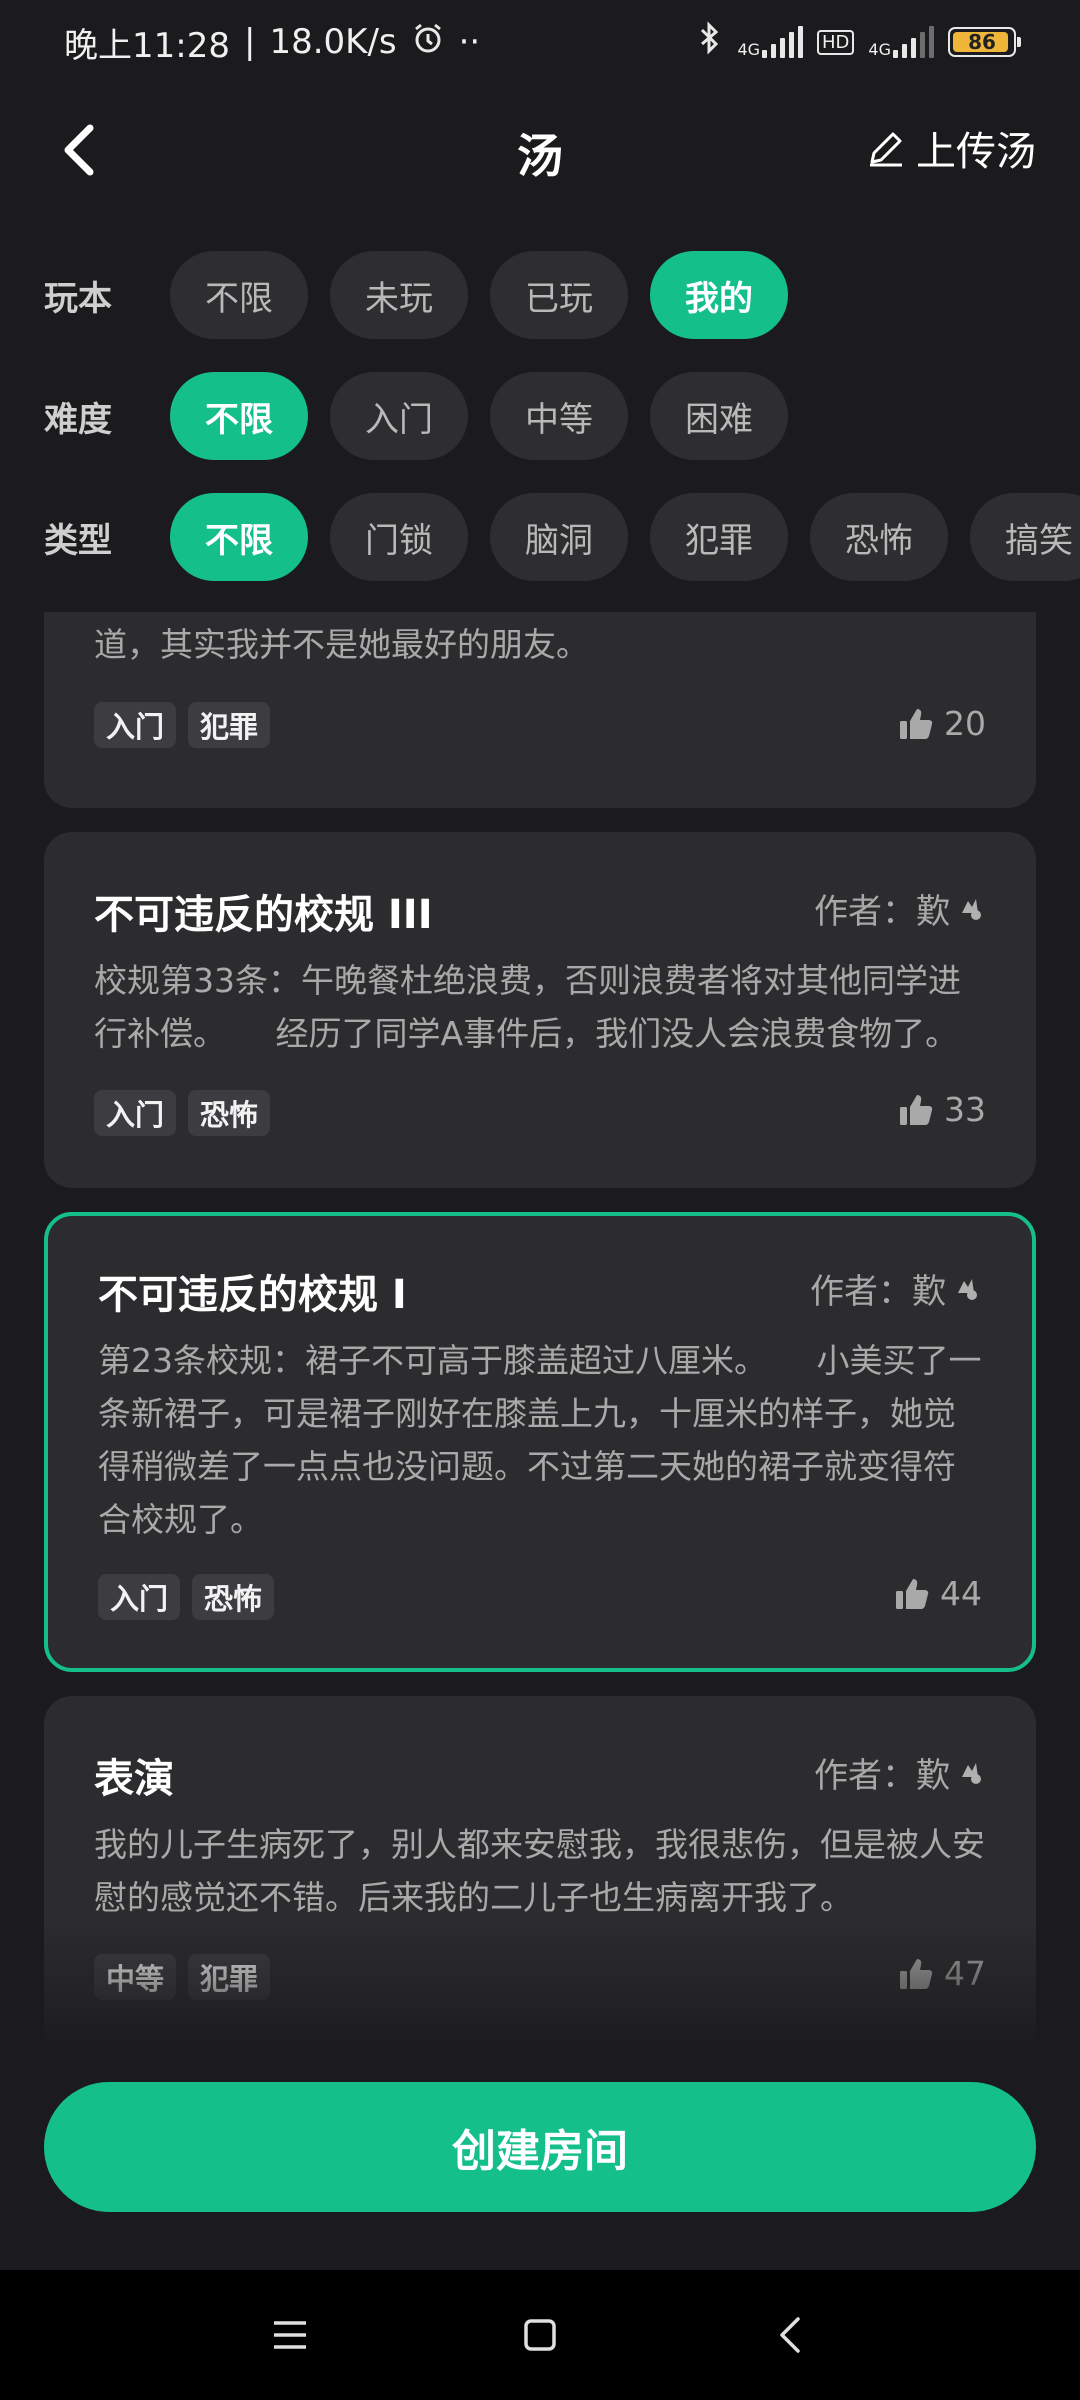 Image resolution: width=1080 pixels, height=2400 pixels. I want to click on card-tags: 入门 犯罪, so click(182, 725).